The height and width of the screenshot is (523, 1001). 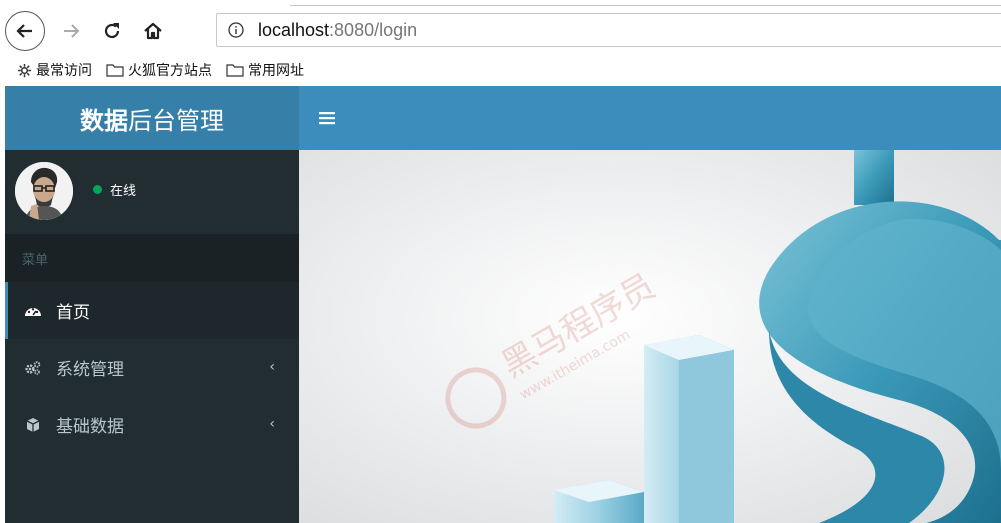 I want to click on sidebar-item-home: 首页, so click(x=152, y=310).